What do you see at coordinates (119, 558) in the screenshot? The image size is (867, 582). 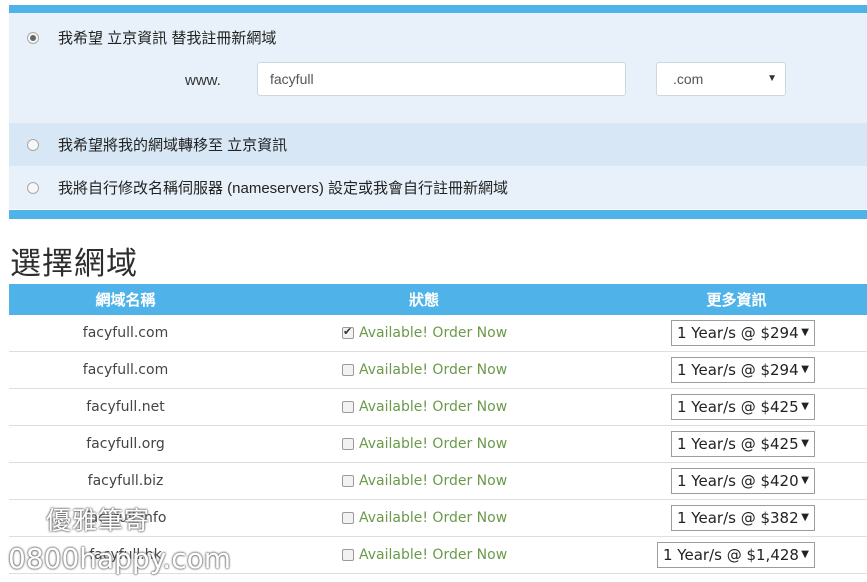 I see `watermark-url: 0800happy.com` at bounding box center [119, 558].